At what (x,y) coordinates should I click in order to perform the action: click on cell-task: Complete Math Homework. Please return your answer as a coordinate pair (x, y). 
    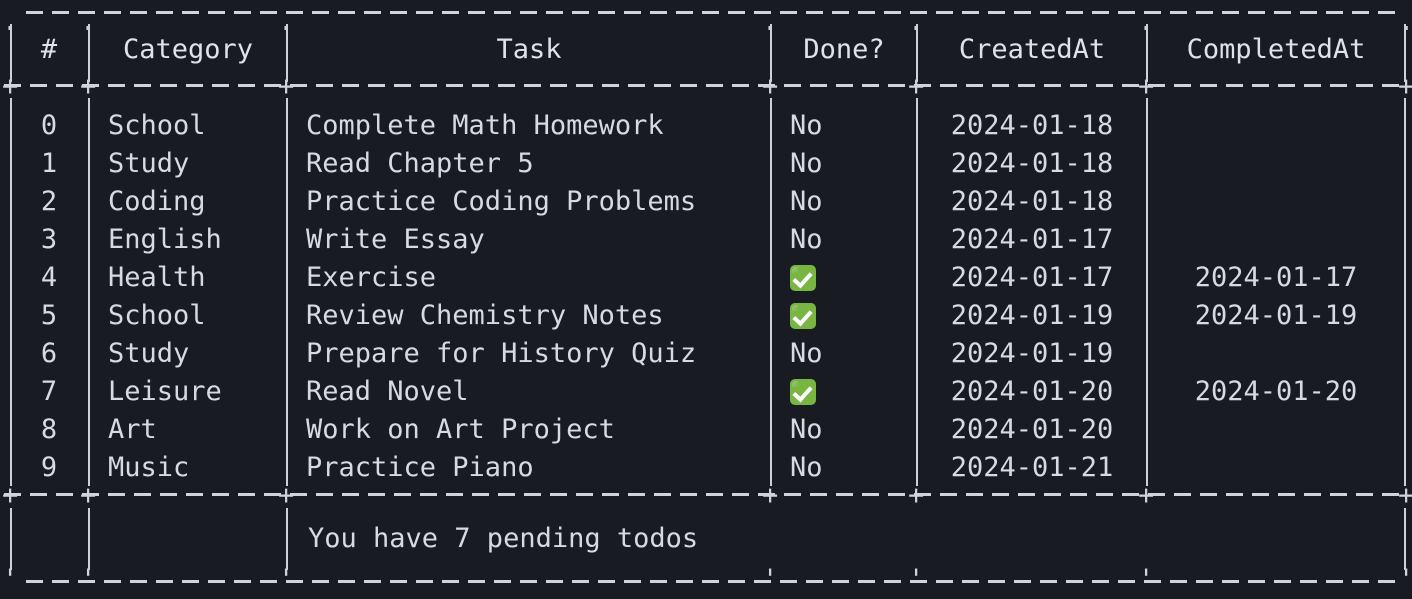
    Looking at the image, I should click on (485, 125).